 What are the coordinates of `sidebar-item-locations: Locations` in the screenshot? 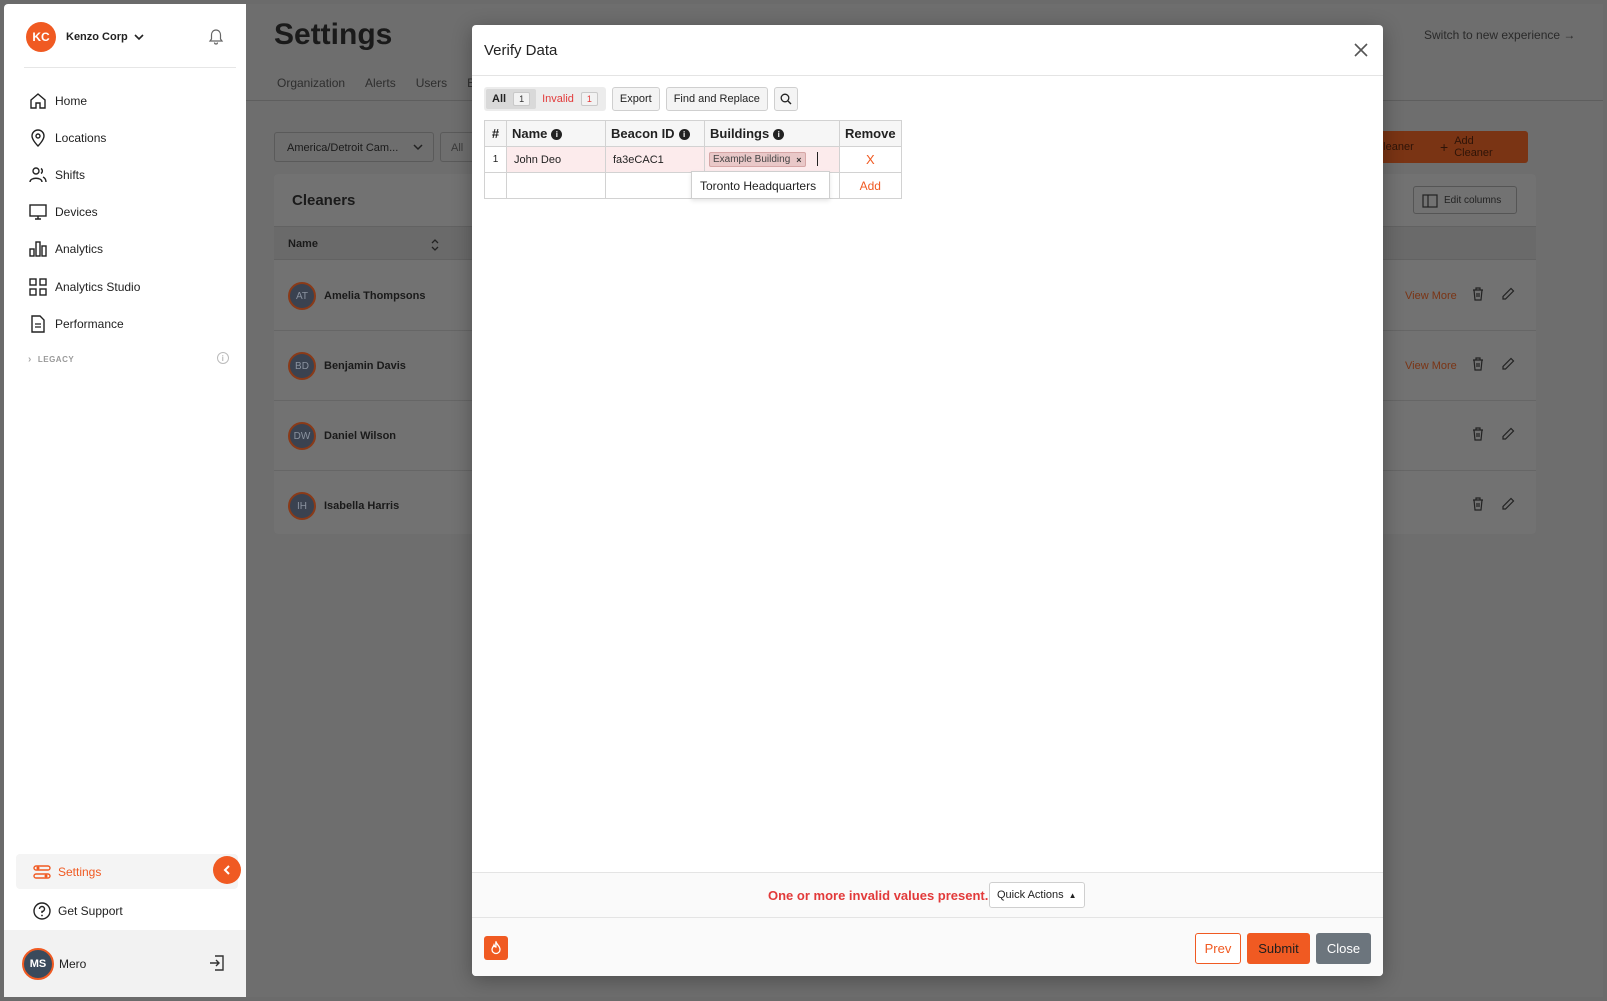 It's located at (130, 137).